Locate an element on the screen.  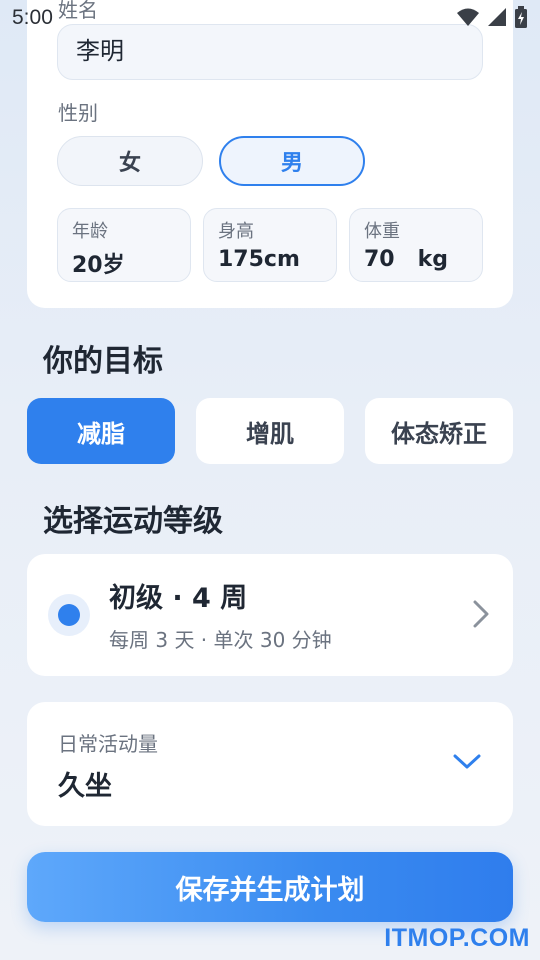
status-bar: 5:00 is located at coordinates (270, 18).